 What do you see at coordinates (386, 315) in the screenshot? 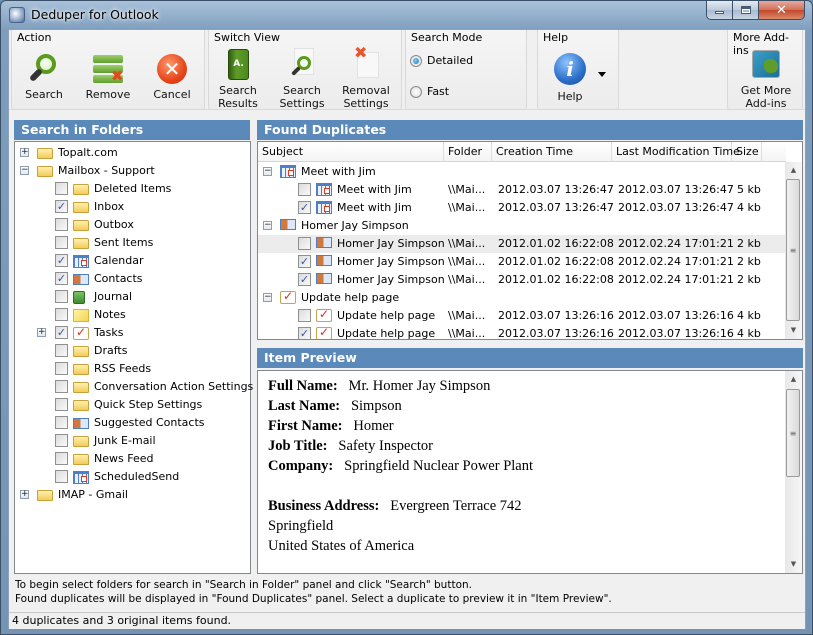
I see `subject-cell: Update help page` at bounding box center [386, 315].